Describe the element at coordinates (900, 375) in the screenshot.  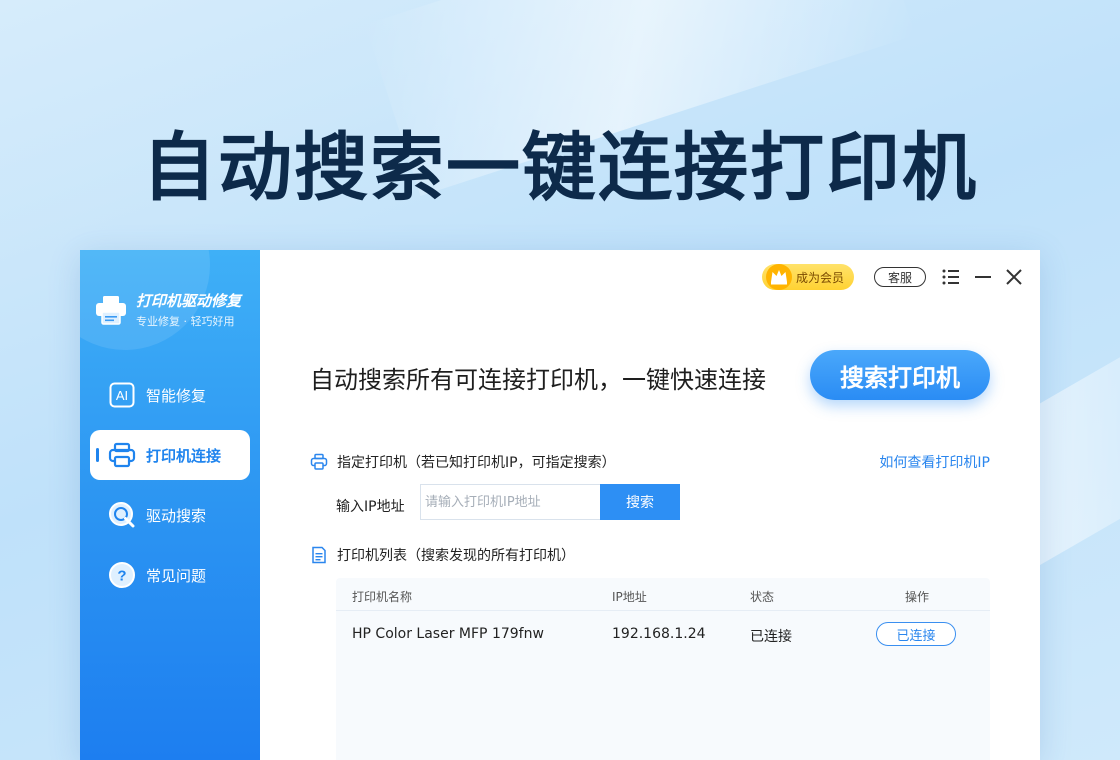
I see `search-printer-button: 搜索打印机` at that location.